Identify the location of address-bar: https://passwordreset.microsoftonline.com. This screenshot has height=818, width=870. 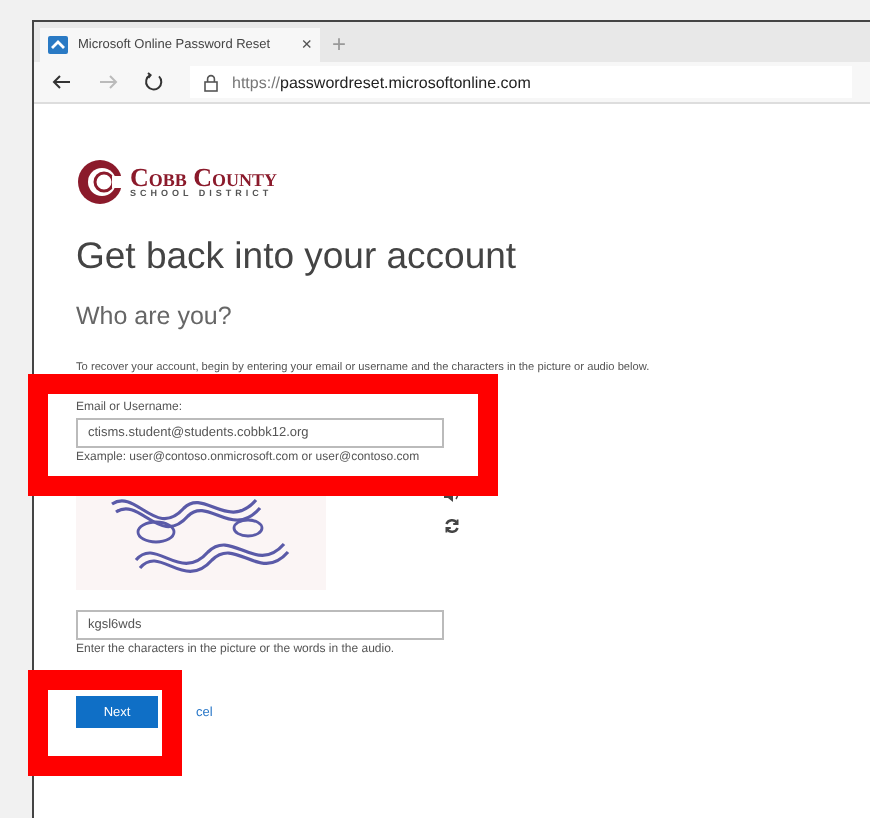
(521, 82).